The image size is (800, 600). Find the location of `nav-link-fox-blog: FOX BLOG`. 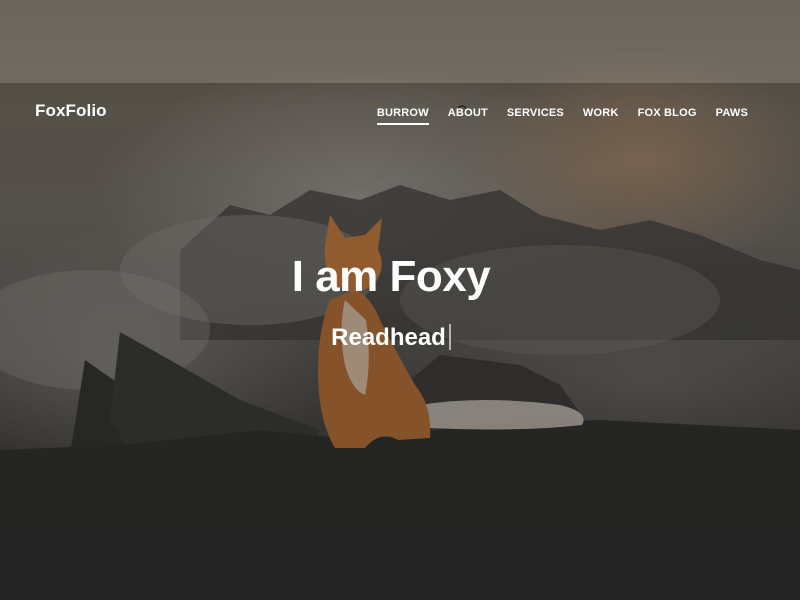

nav-link-fox-blog: FOX BLOG is located at coordinates (667, 116).